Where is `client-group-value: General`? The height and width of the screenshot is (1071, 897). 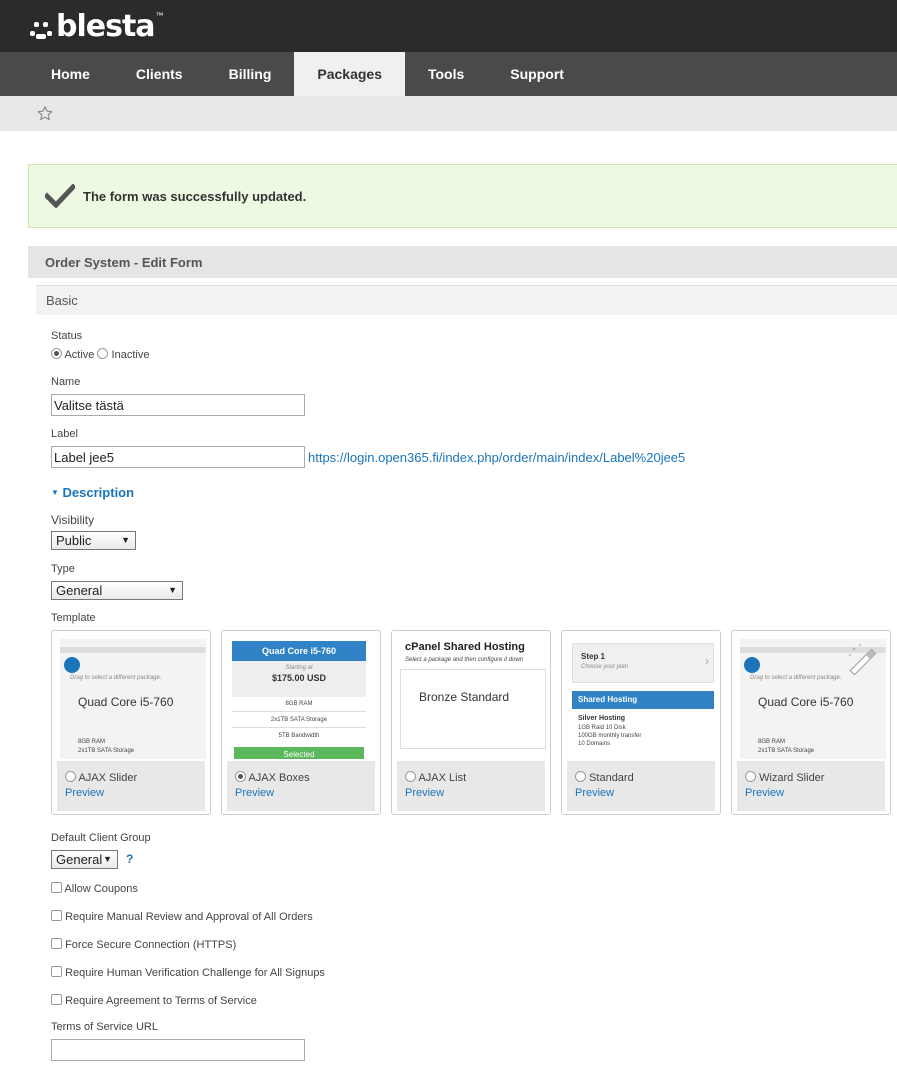 client-group-value: General is located at coordinates (79, 859).